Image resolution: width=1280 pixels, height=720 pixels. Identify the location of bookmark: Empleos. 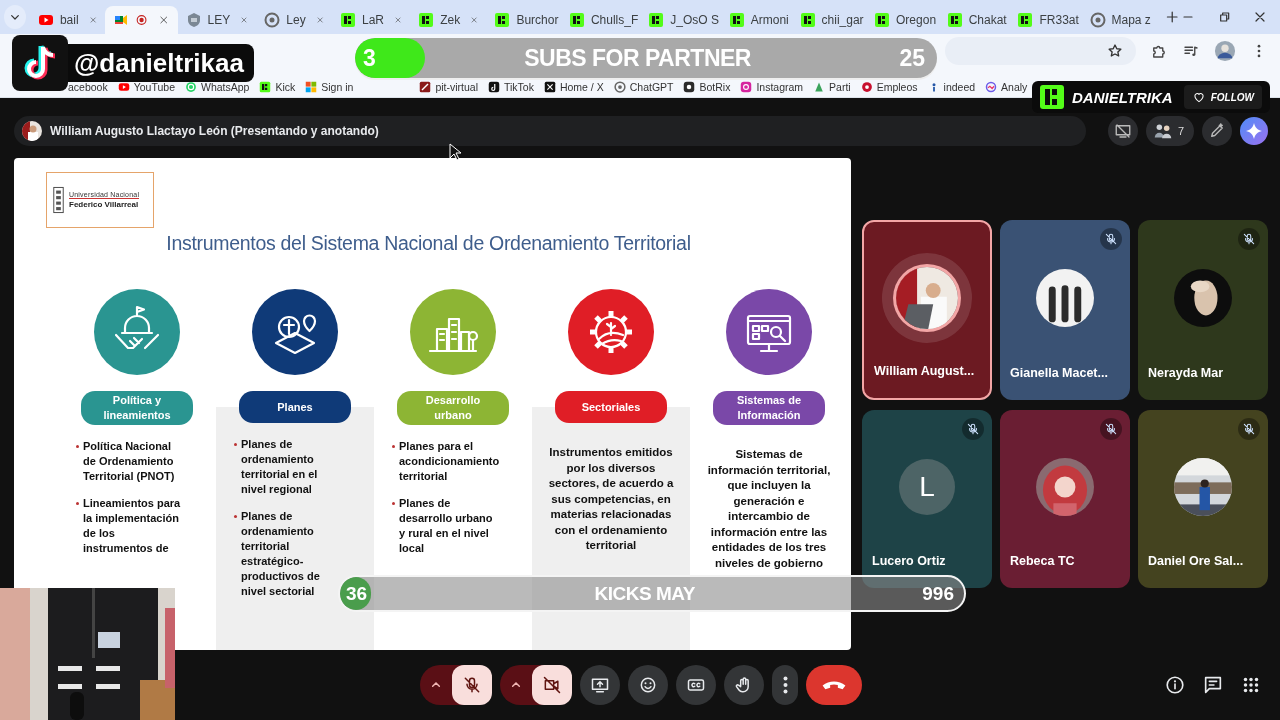
(889, 87).